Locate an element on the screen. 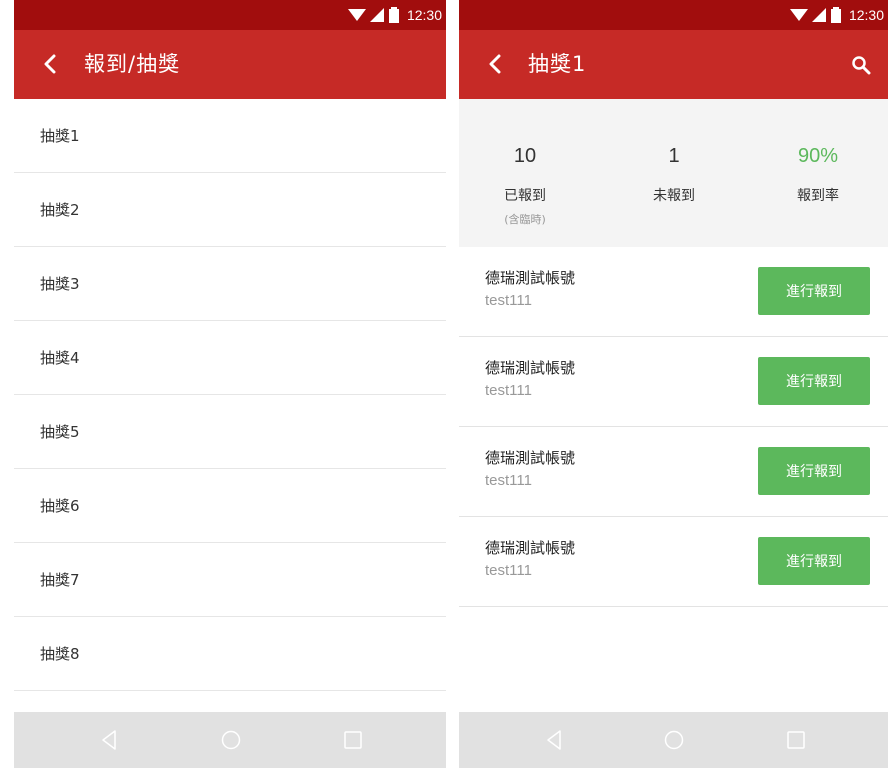  app-bar: 抽獎1 is located at coordinates (673, 64).